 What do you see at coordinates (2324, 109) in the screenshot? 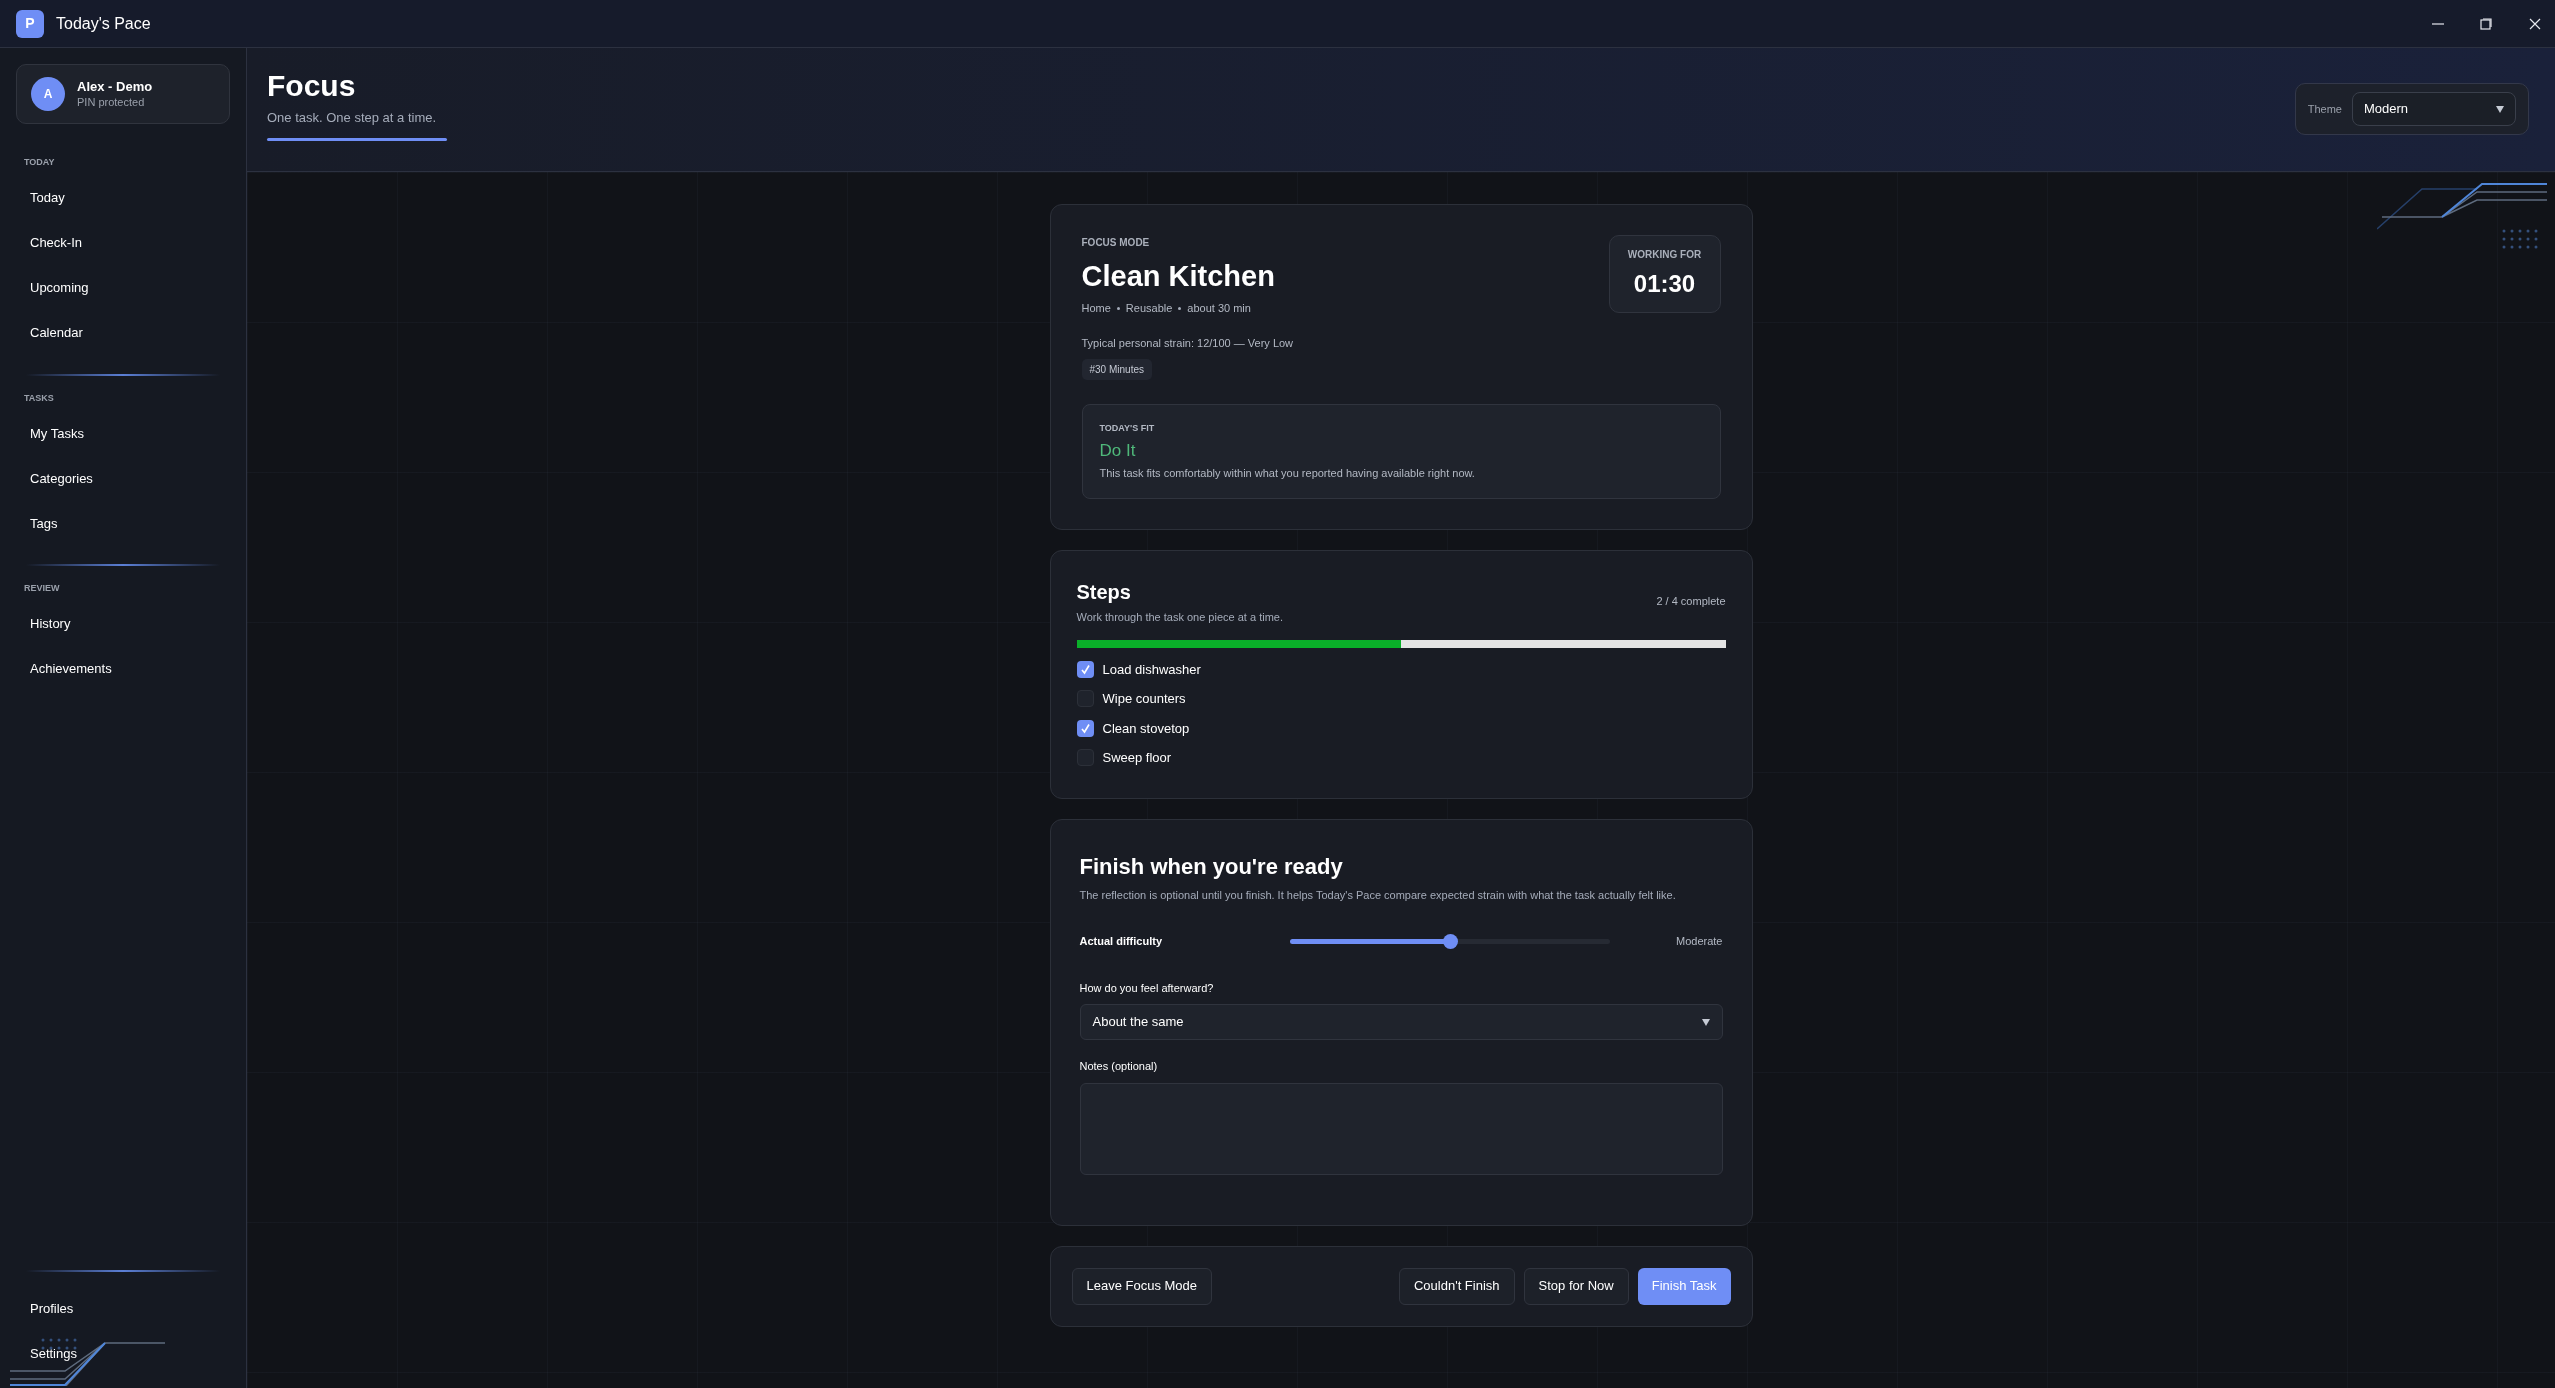
I see `theme-label: Theme` at bounding box center [2324, 109].